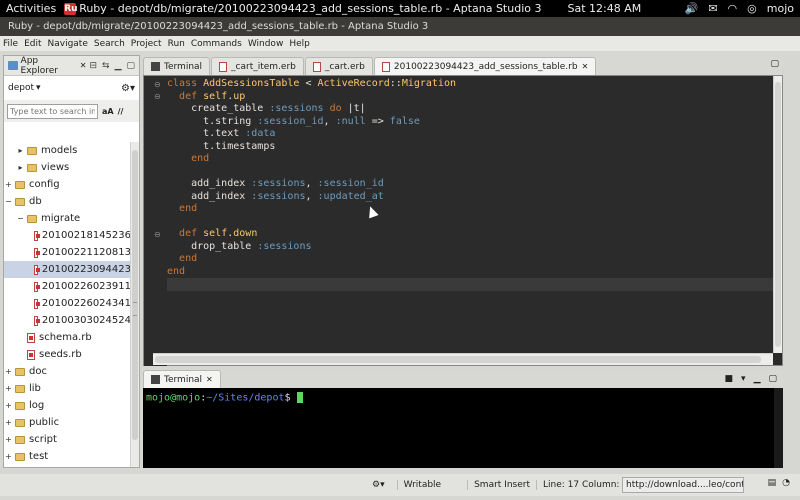 The height and width of the screenshot is (500, 800). What do you see at coordinates (67, 456) in the screenshot?
I see `tree-folder: + test` at bounding box center [67, 456].